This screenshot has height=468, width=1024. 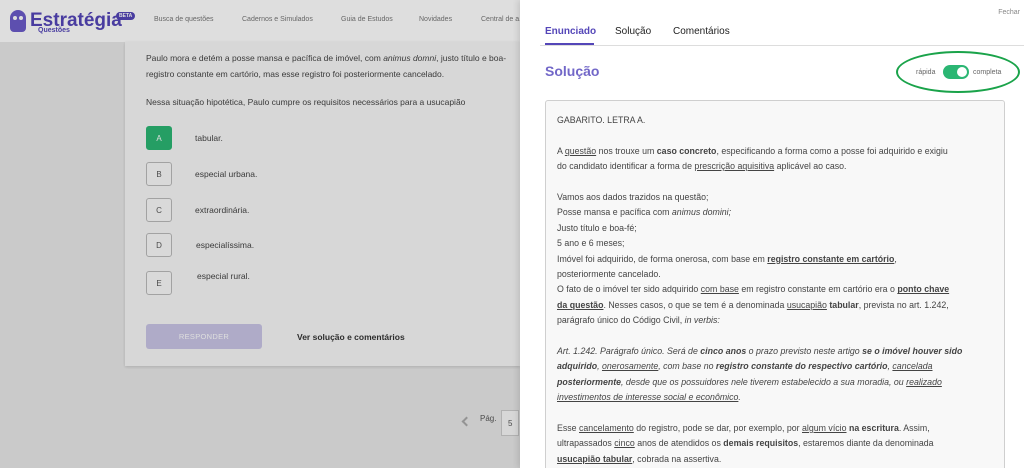 What do you see at coordinates (570, 31) in the screenshot?
I see `tab-enunciado: Enunciado` at bounding box center [570, 31].